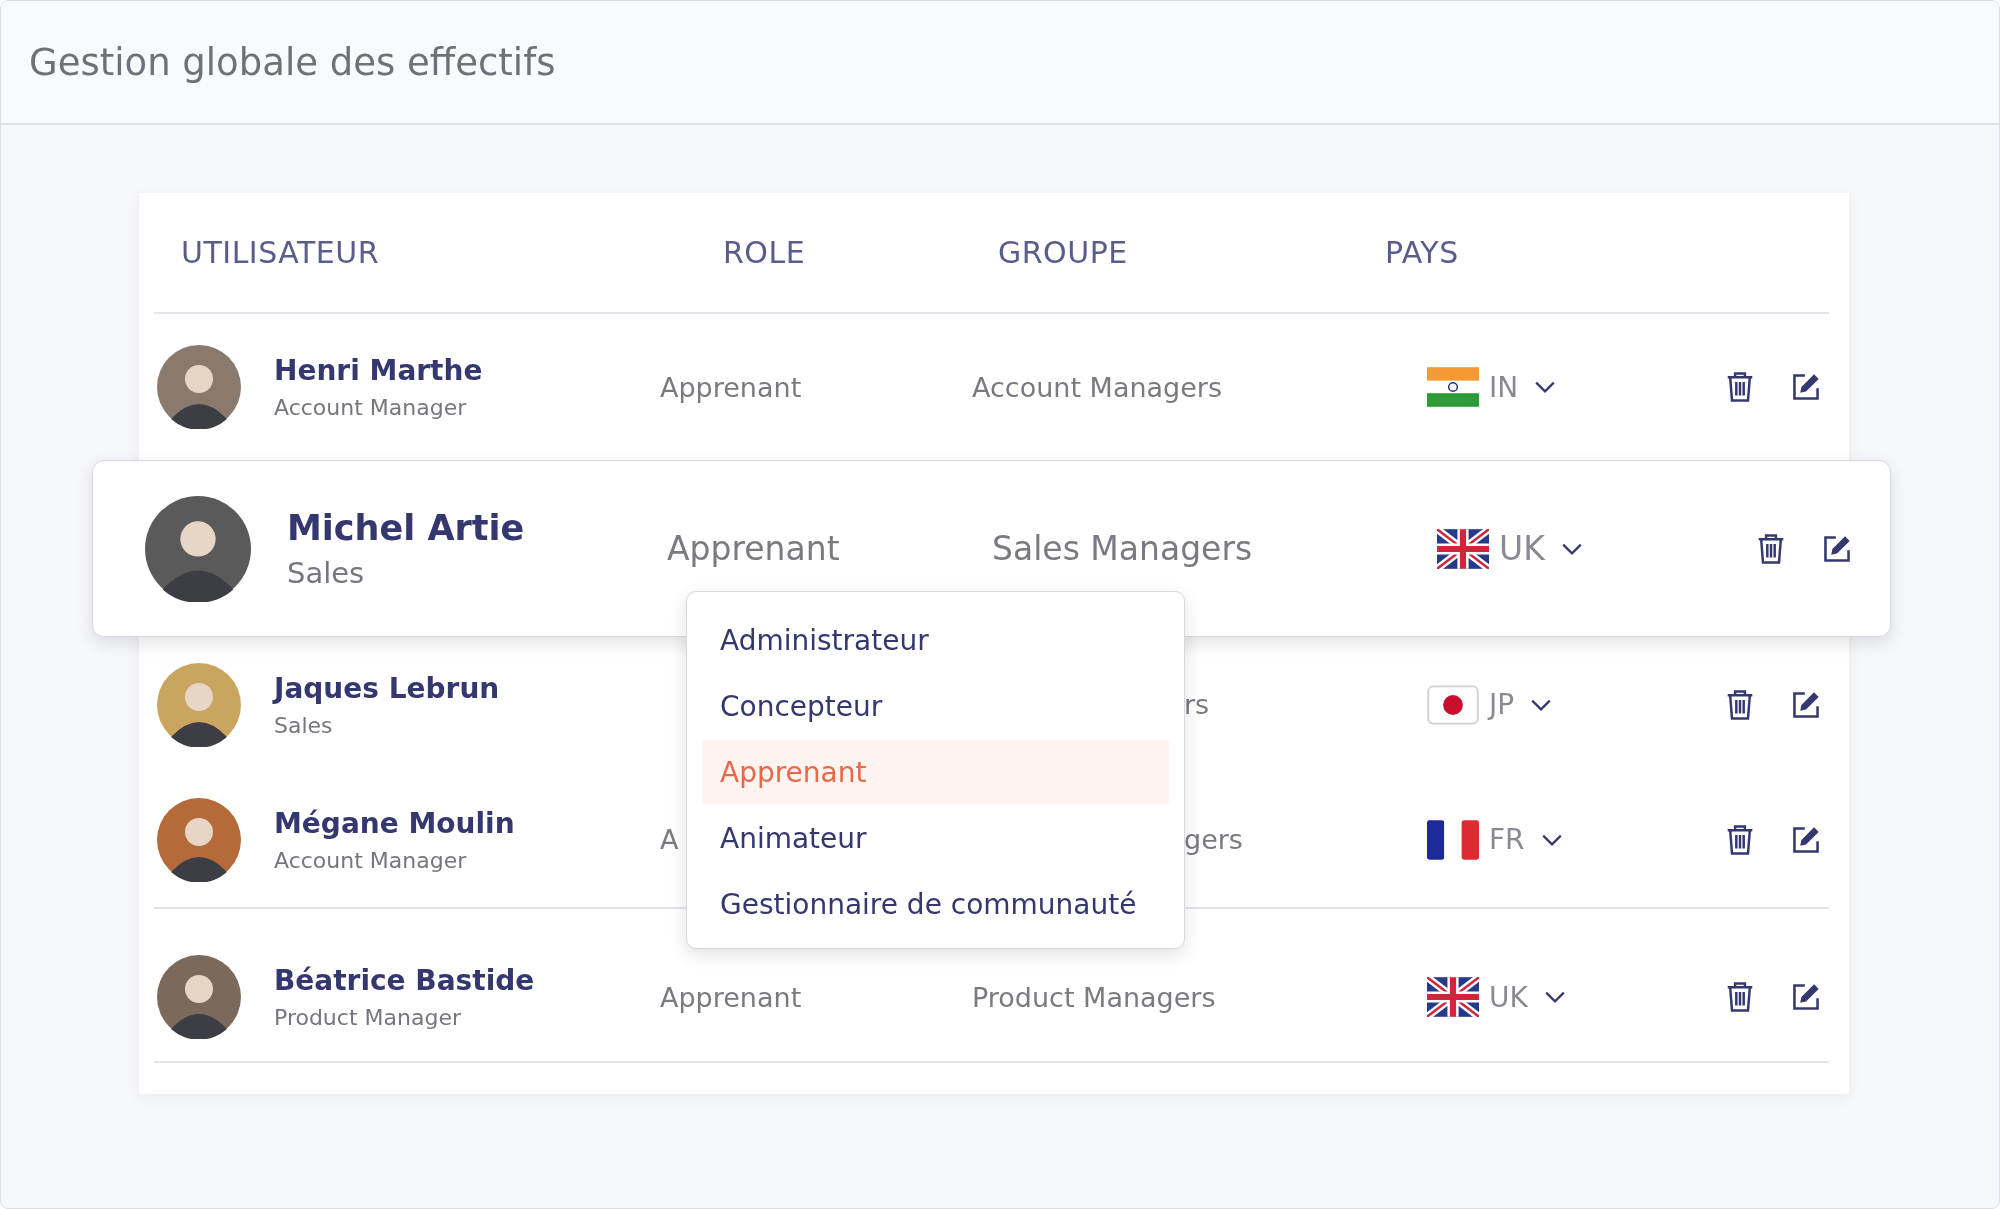  I want to click on country-select: IN, so click(1492, 387).